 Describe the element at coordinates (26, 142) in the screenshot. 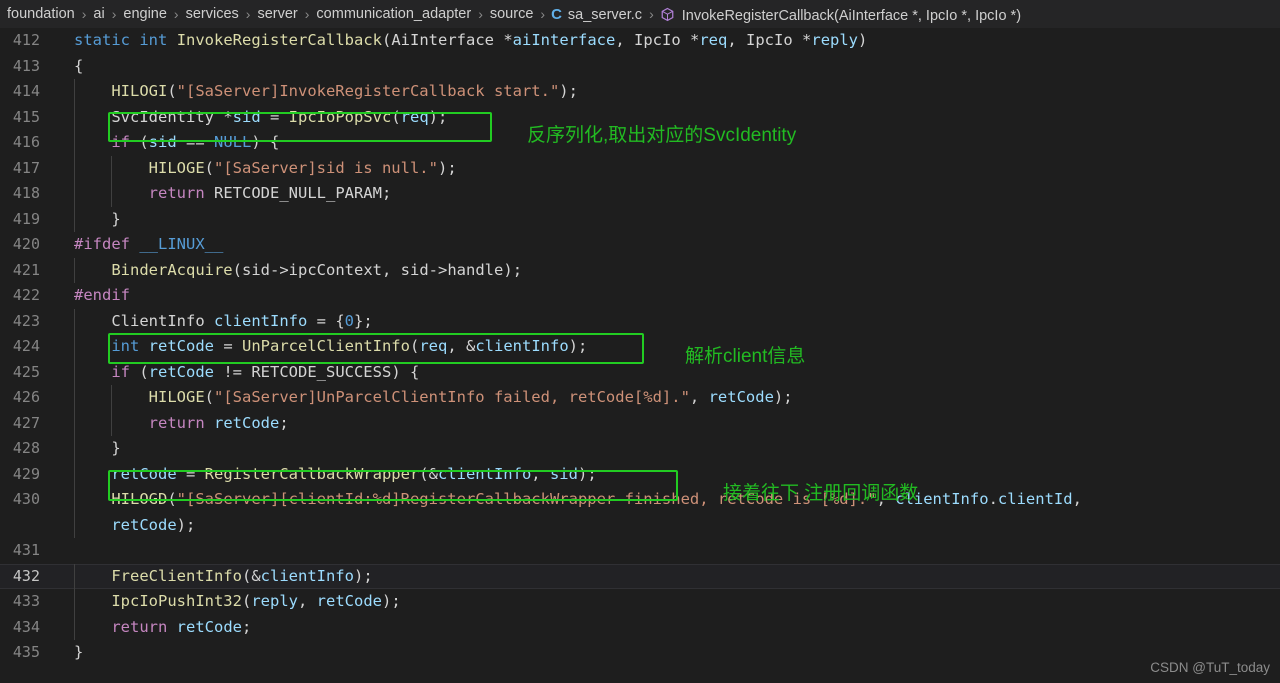

I see `line-number: 416` at that location.